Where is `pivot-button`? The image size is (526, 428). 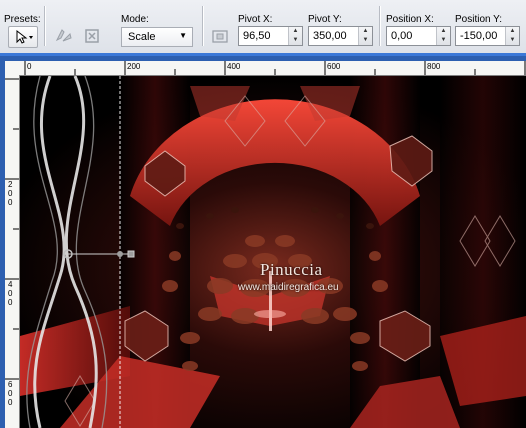 pivot-button is located at coordinates (220, 36).